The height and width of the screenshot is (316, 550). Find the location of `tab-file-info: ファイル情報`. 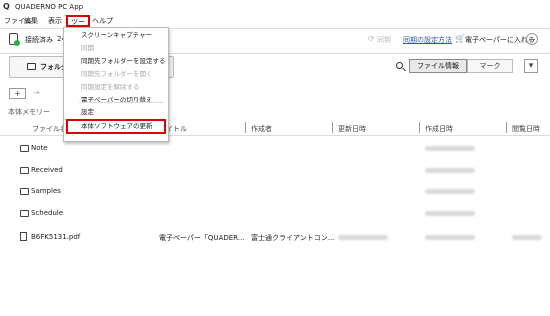

tab-file-info: ファイル情報 is located at coordinates (438, 66).